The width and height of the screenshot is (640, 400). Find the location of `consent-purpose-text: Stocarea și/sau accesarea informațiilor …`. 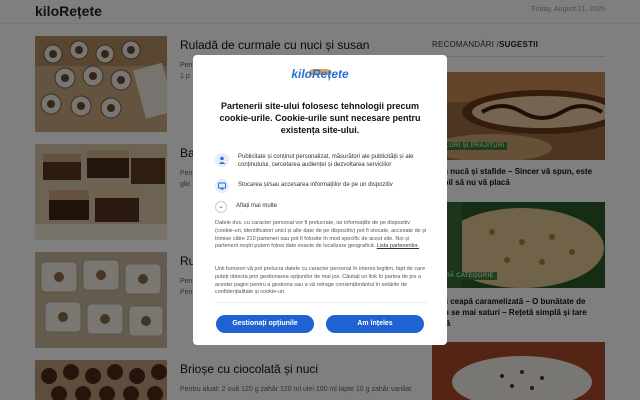

consent-purpose-text: Stocarea și/sau accesarea informațiilor … is located at coordinates (315, 185).